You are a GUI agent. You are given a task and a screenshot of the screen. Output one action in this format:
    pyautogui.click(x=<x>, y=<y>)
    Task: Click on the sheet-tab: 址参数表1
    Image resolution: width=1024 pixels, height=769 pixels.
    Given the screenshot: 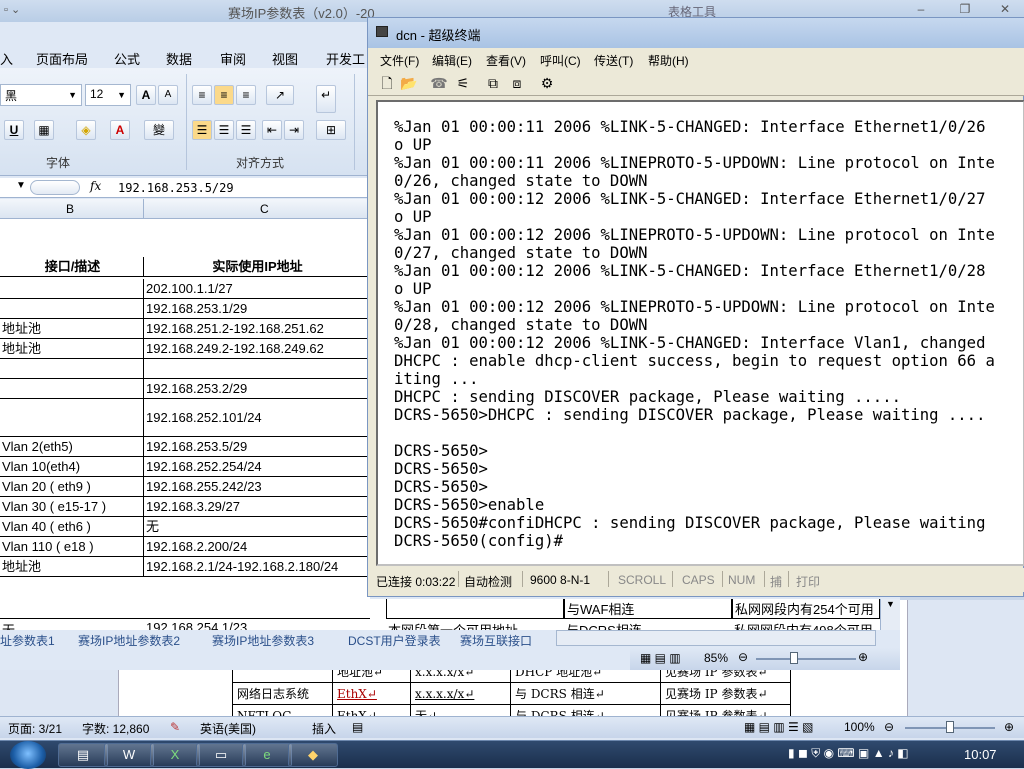 What is the action you would take?
    pyautogui.click(x=27, y=640)
    